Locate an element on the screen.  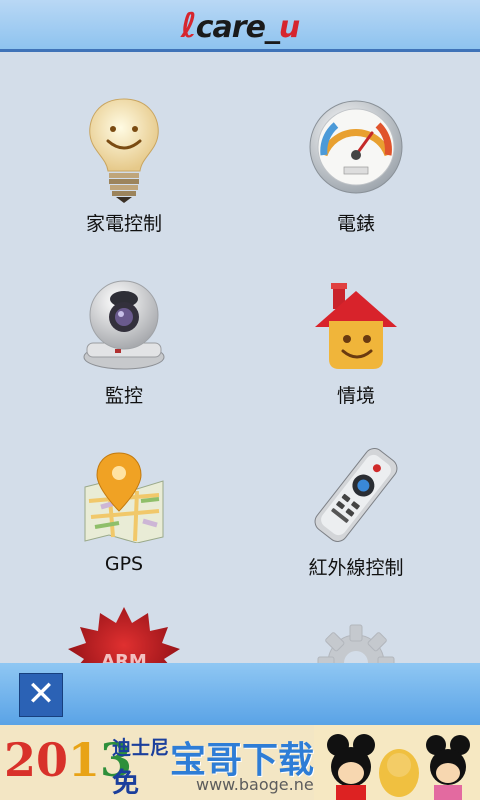
ad-disney-text: 迪士尼 is located at coordinates (141, 748).